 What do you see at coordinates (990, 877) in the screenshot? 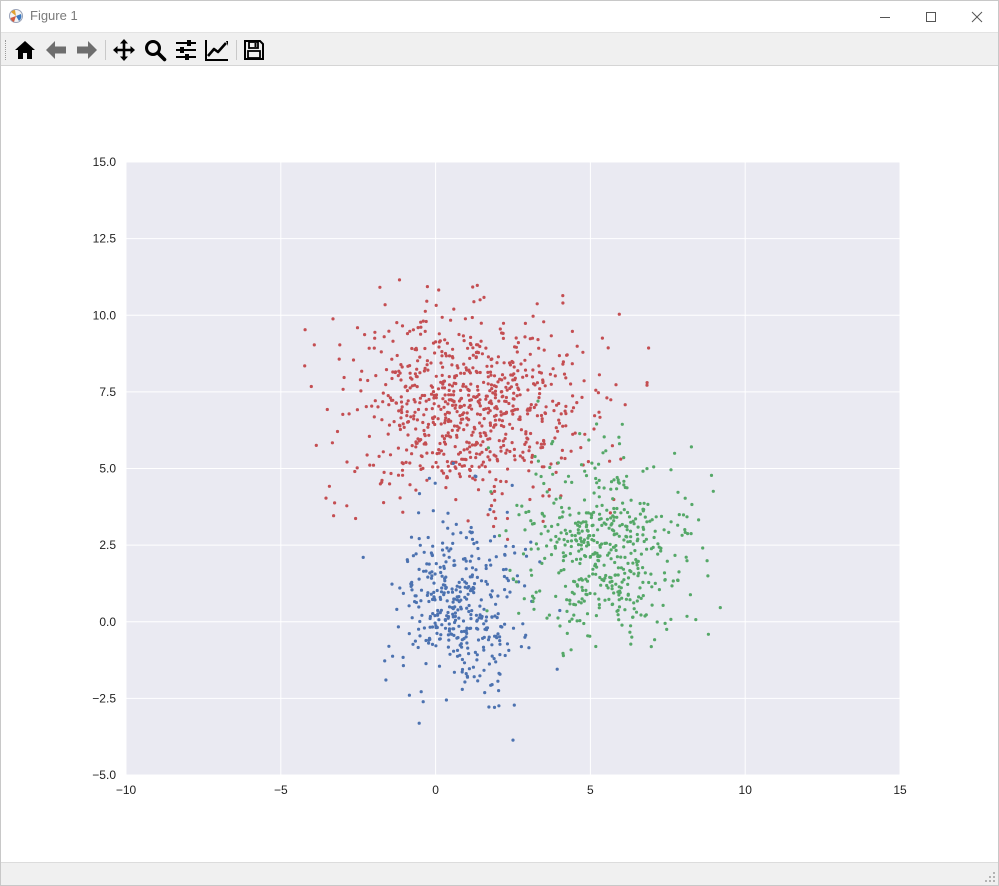
I see `resize-grip-icon` at bounding box center [990, 877].